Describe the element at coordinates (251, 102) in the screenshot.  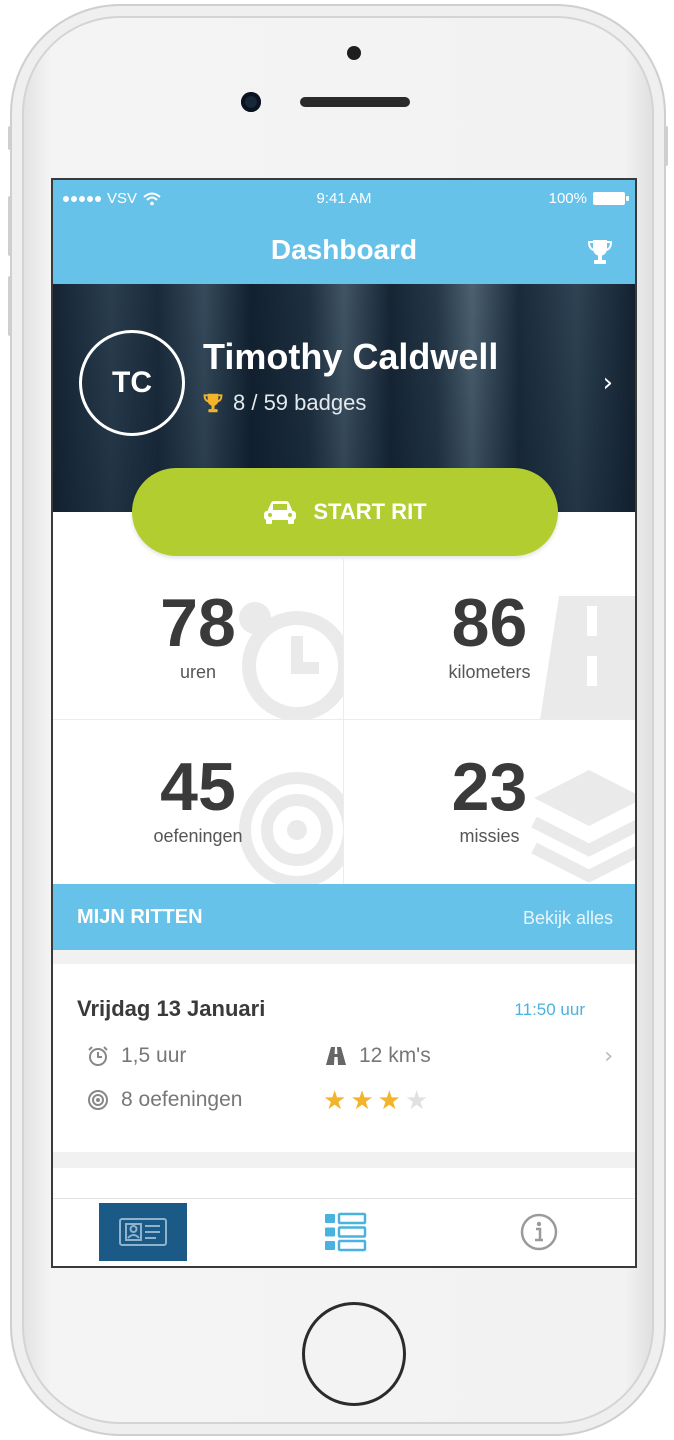
I see `front-camera` at that location.